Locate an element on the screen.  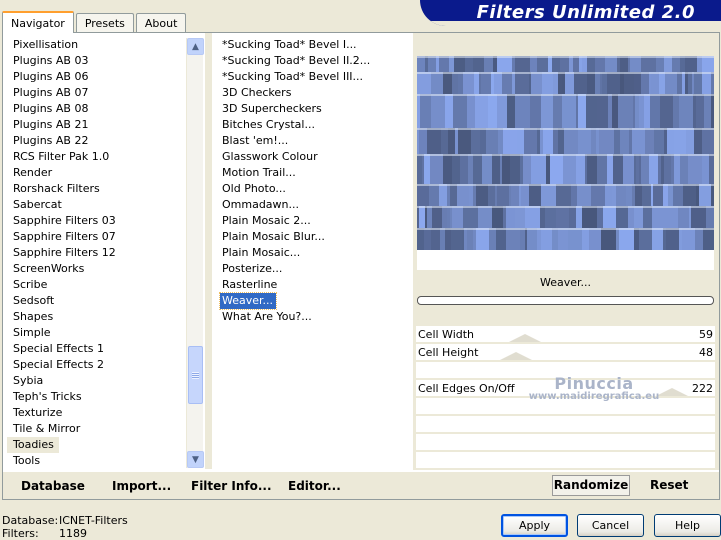
category-item: Plugins AB 08 is located at coordinates (105, 109).